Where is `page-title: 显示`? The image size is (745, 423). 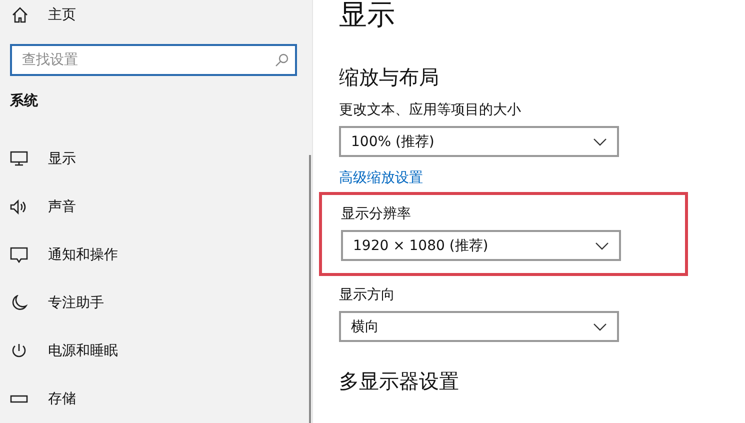 page-title: 显示 is located at coordinates (367, 16).